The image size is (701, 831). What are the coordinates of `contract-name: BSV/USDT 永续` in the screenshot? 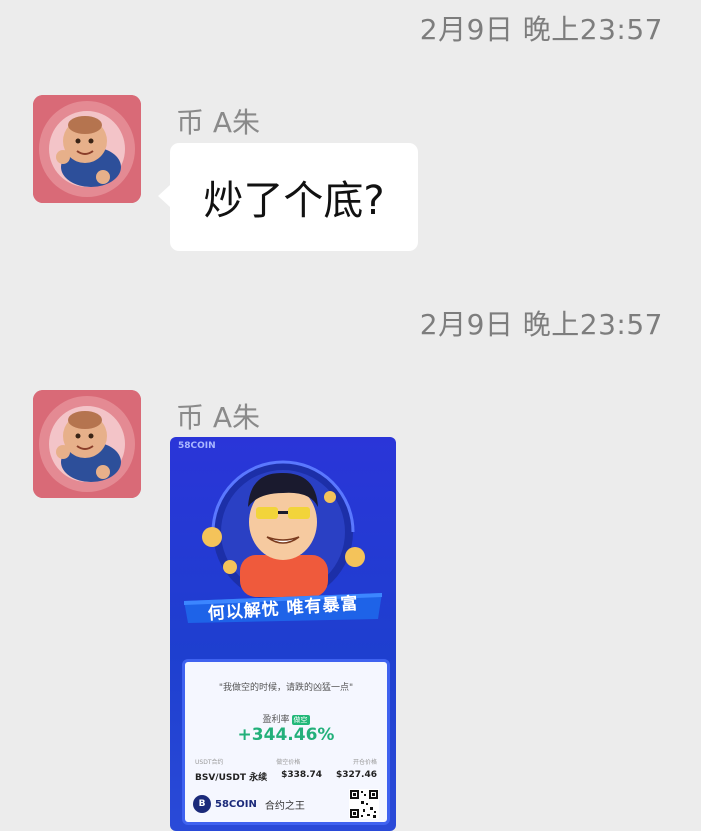 It's located at (231, 778).